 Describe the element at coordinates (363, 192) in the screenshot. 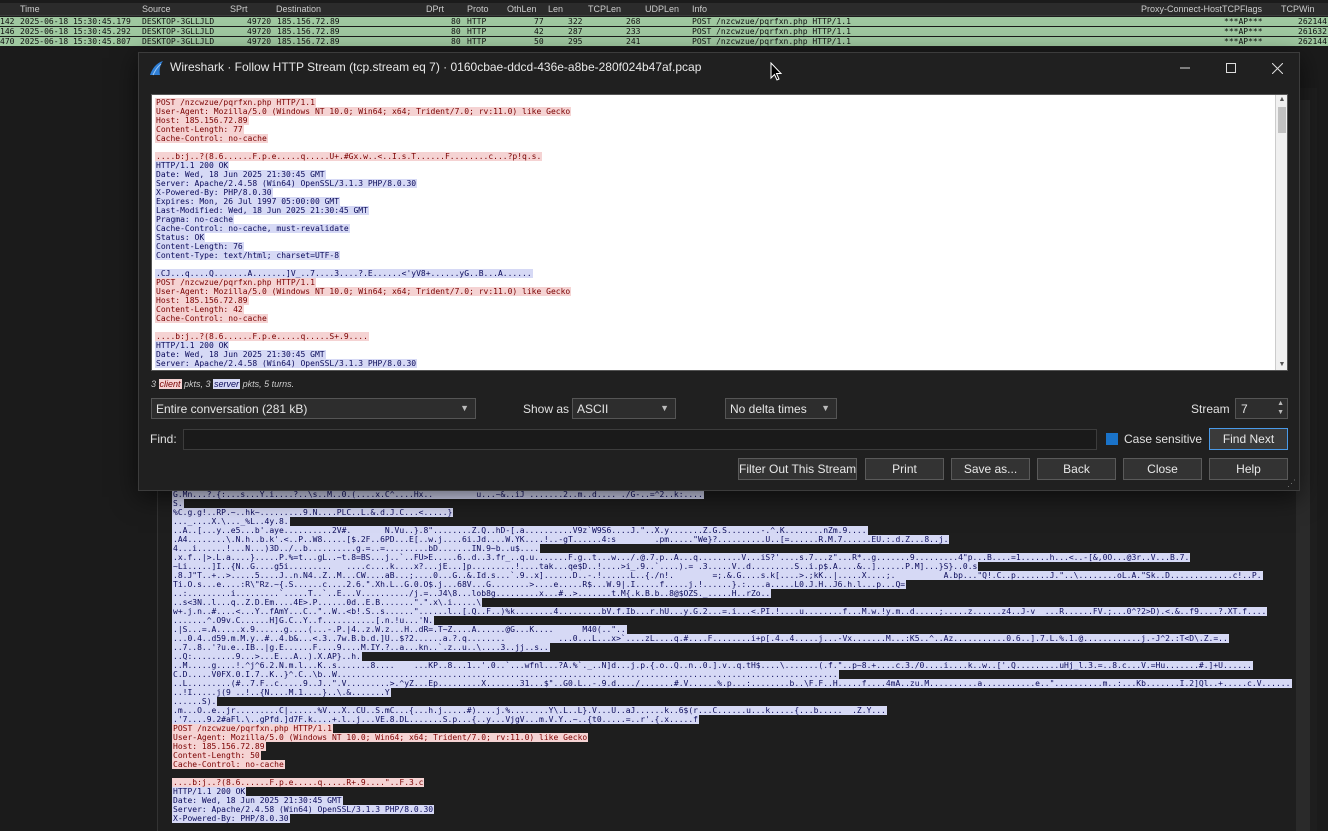

I see `stream-line: X-Powered-By: PHP/8.0.30` at that location.